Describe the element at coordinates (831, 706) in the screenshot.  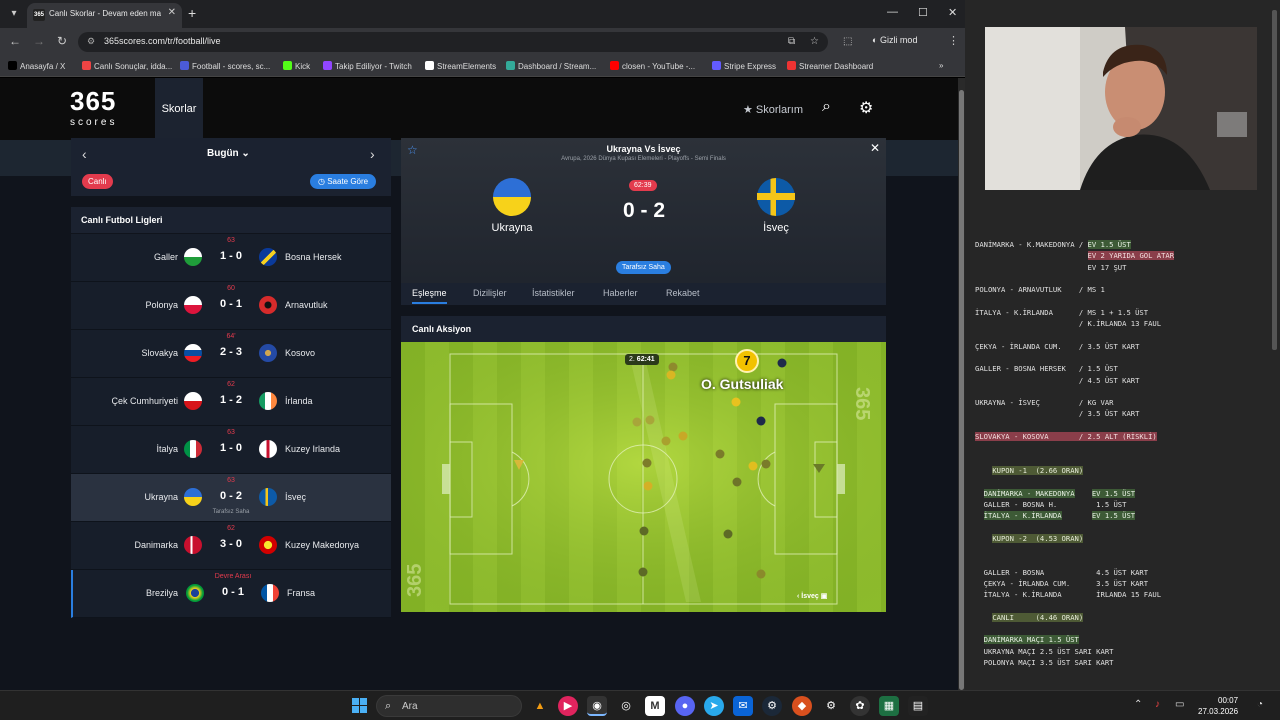
I see `settings-icon: ⚙` at that location.